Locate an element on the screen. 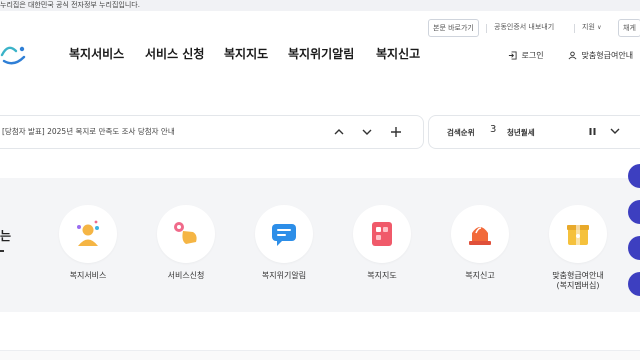 The height and width of the screenshot is (360, 640). service-label: 복지서비스 is located at coordinates (88, 275).